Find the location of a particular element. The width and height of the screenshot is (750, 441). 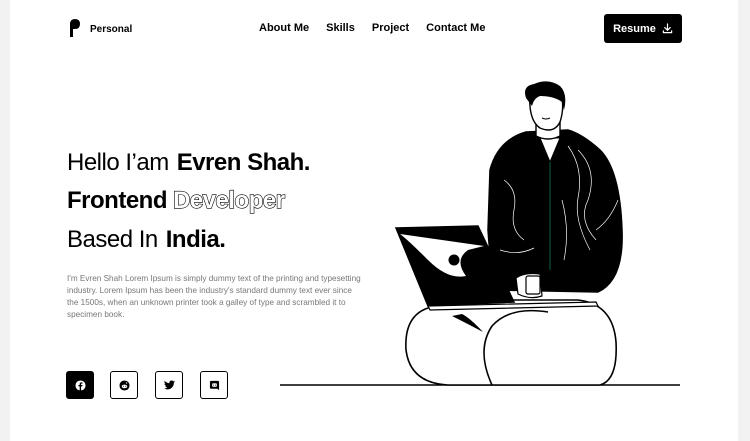

facebook-icon is located at coordinates (80, 385).